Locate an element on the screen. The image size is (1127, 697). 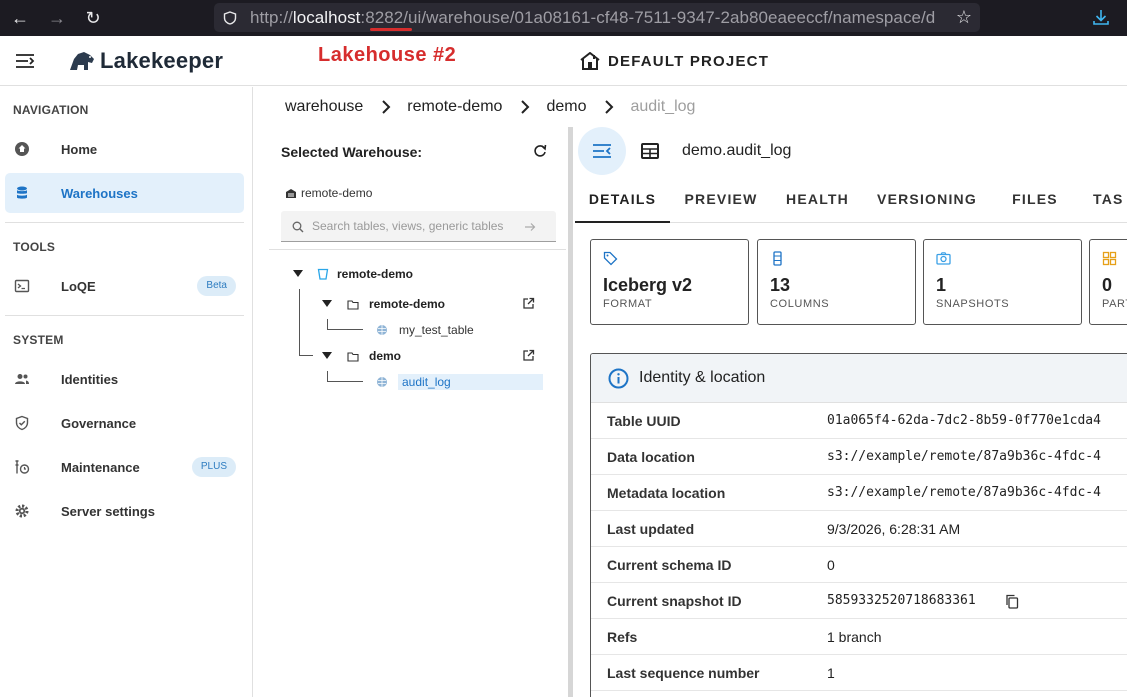
table-label: my_test_table is located at coordinates (436, 330).